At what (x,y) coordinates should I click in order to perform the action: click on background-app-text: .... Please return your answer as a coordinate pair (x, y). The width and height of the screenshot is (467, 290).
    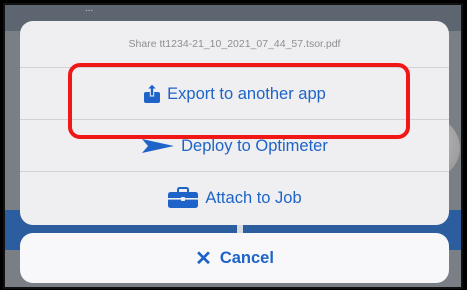
    Looking at the image, I should click on (89, 8).